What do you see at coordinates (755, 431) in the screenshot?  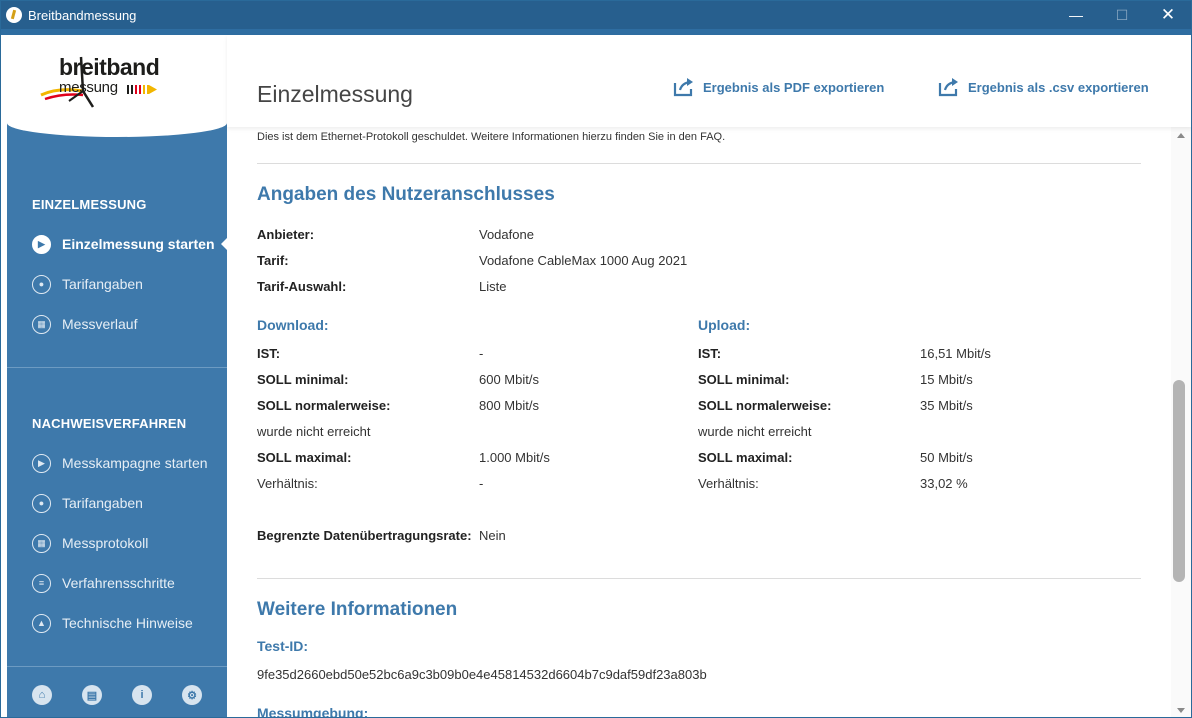 I see `upload-not-reached: wurde nicht erreicht` at bounding box center [755, 431].